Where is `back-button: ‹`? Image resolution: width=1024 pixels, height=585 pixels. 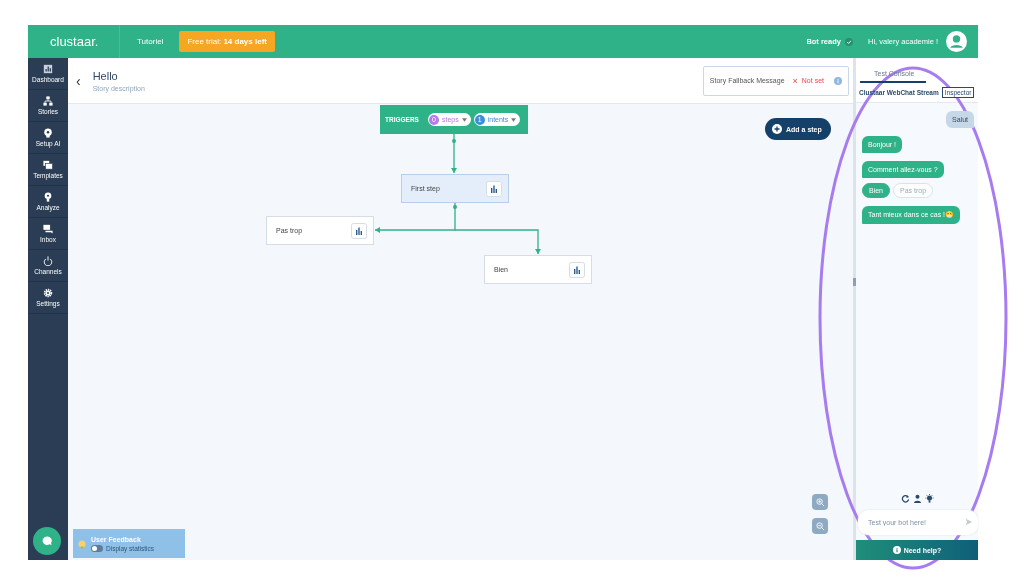
back-button: ‹ is located at coordinates (78, 80).